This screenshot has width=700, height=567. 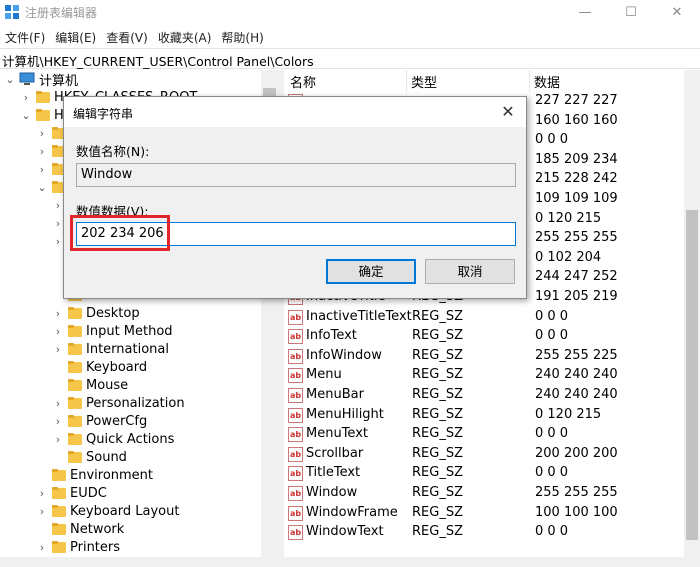 What do you see at coordinates (112, 331) in the screenshot?
I see `tree-item: › Input Method` at bounding box center [112, 331].